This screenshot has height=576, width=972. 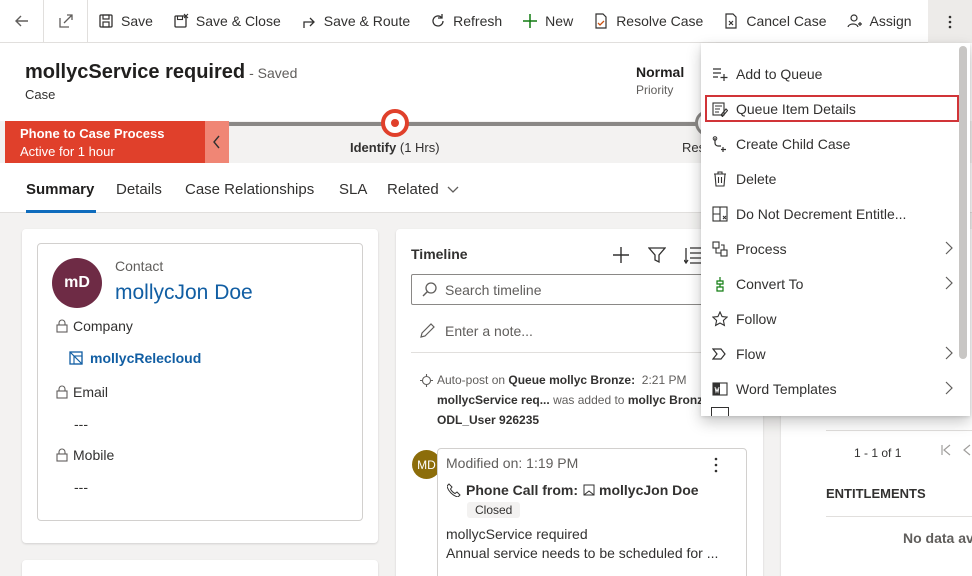 I want to click on chevron-down-icon, so click(x=453, y=189).